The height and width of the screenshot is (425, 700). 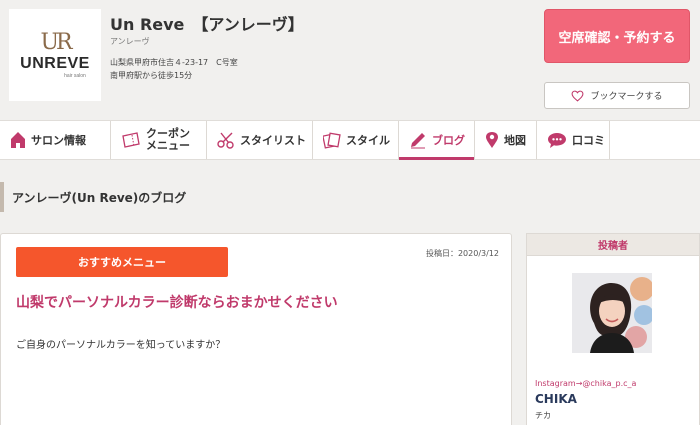 What do you see at coordinates (368, 140) in the screenshot?
I see `tab-label: スタイル` at bounding box center [368, 140].